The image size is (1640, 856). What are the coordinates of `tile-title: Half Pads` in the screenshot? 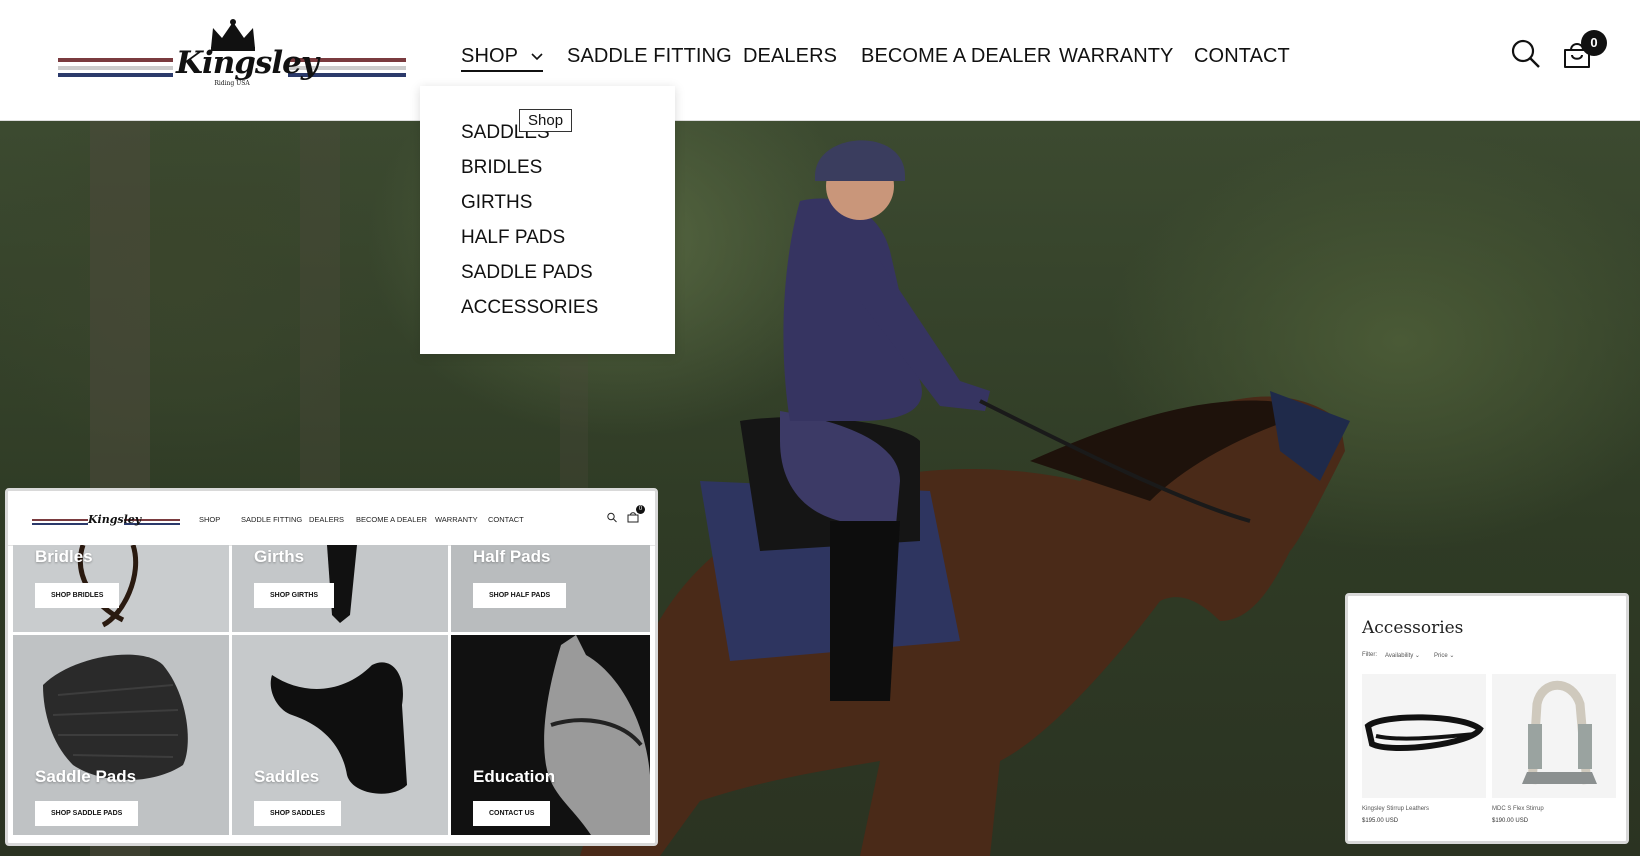 It's located at (512, 556).